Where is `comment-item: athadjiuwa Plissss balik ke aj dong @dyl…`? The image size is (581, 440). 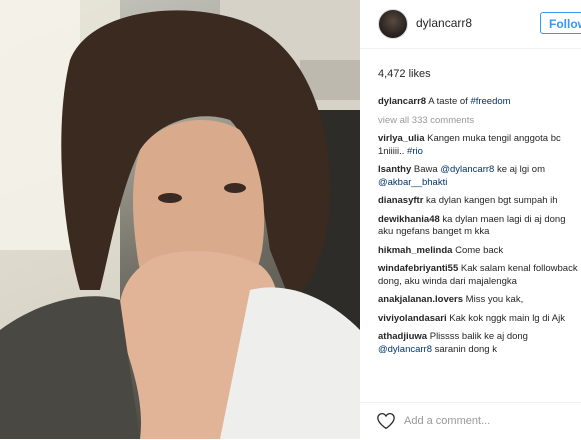 comment-item: athadjiuwa Plissss balik ke aj dong @dyl… is located at coordinates (478, 343).